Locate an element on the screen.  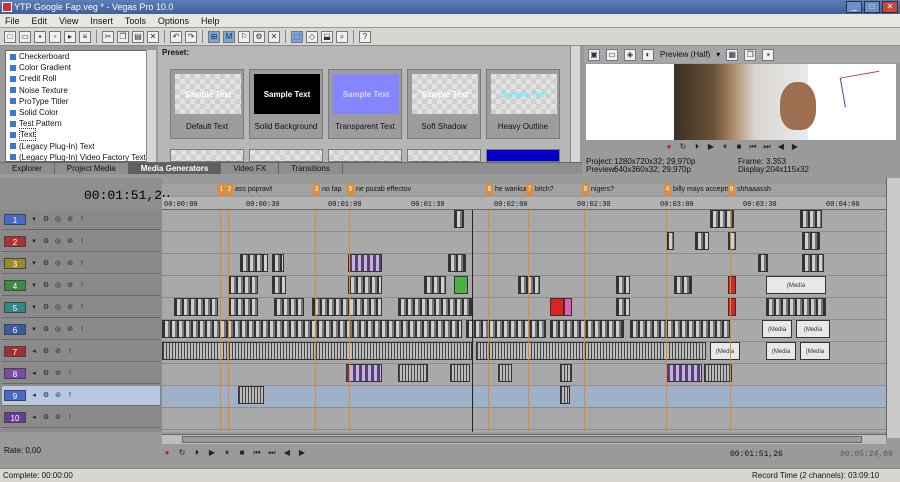
ignore-grouping-icon: ⚙ is located at coordinates (259, 36).